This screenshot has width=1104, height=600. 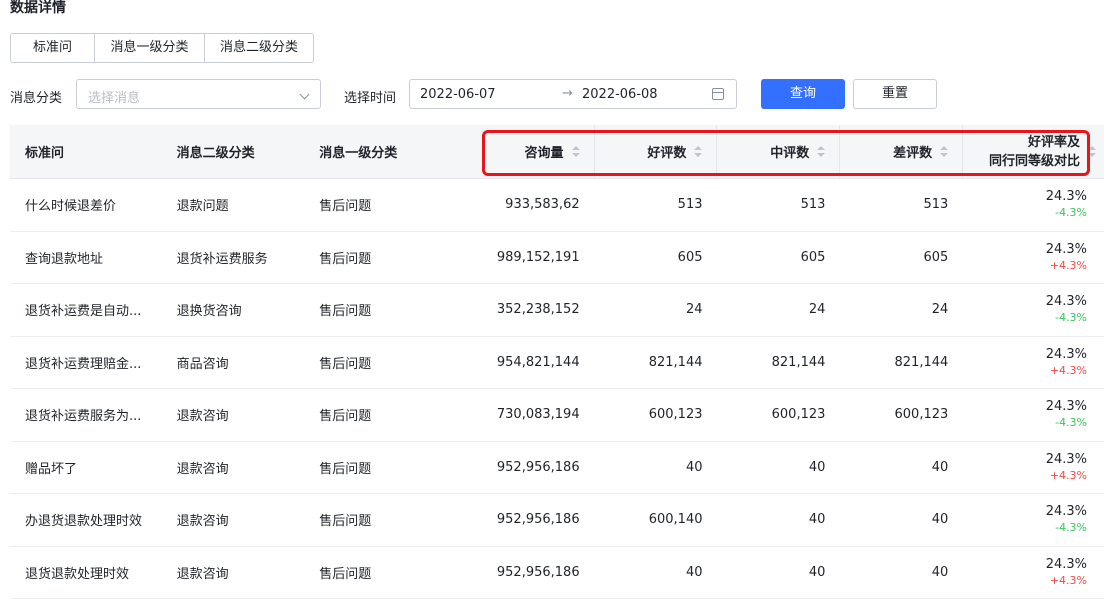 What do you see at coordinates (690, 205) in the screenshot?
I see `cell-good: 513` at bounding box center [690, 205].